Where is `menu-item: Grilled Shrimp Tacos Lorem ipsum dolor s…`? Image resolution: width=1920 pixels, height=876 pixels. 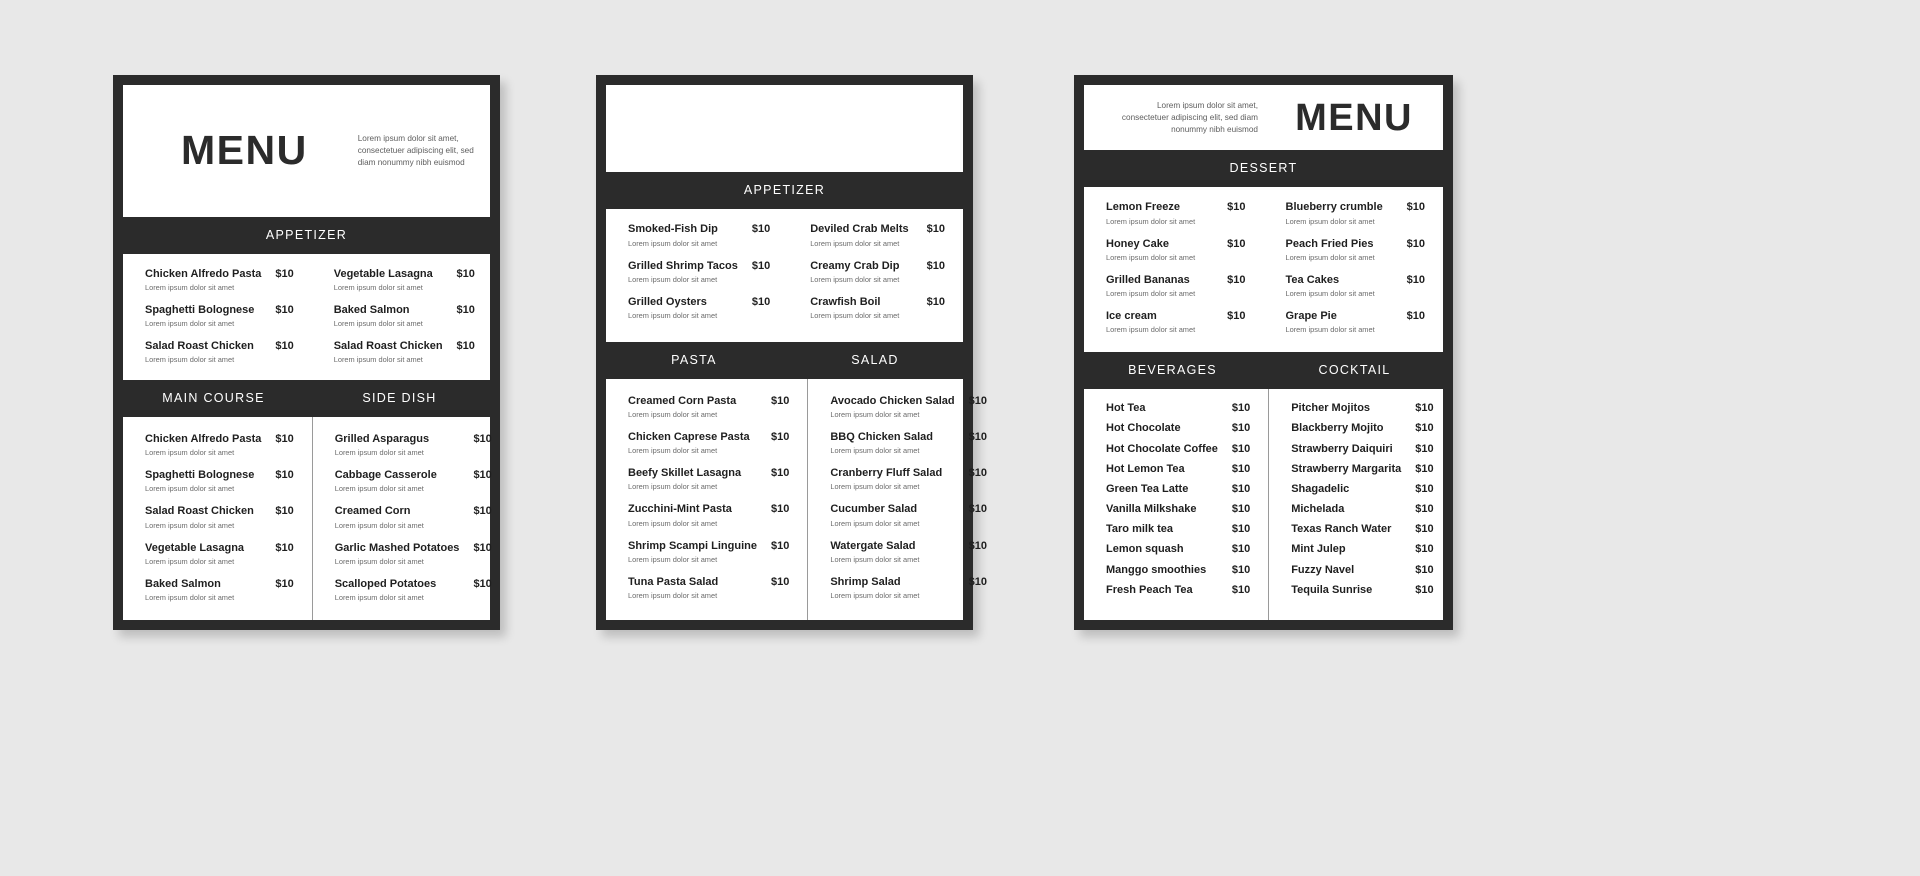 menu-item: Grilled Shrimp Tacos Lorem ipsum dolor s… is located at coordinates (699, 272).